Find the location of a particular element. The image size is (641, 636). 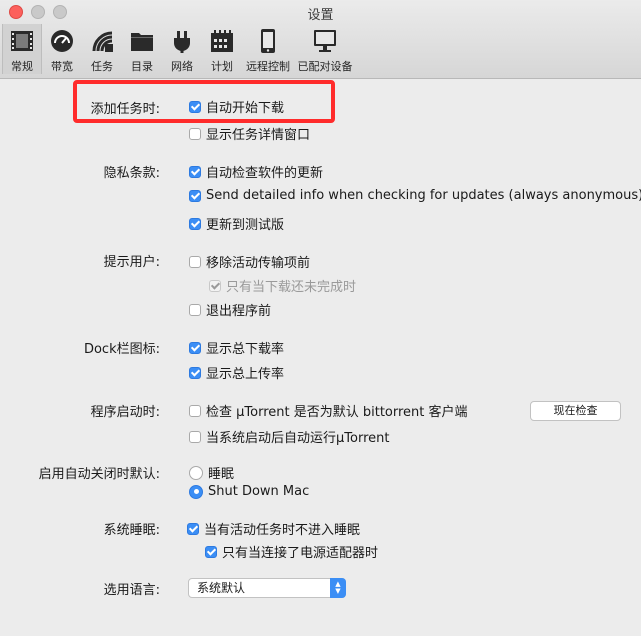

folder-icon is located at coordinates (142, 42).